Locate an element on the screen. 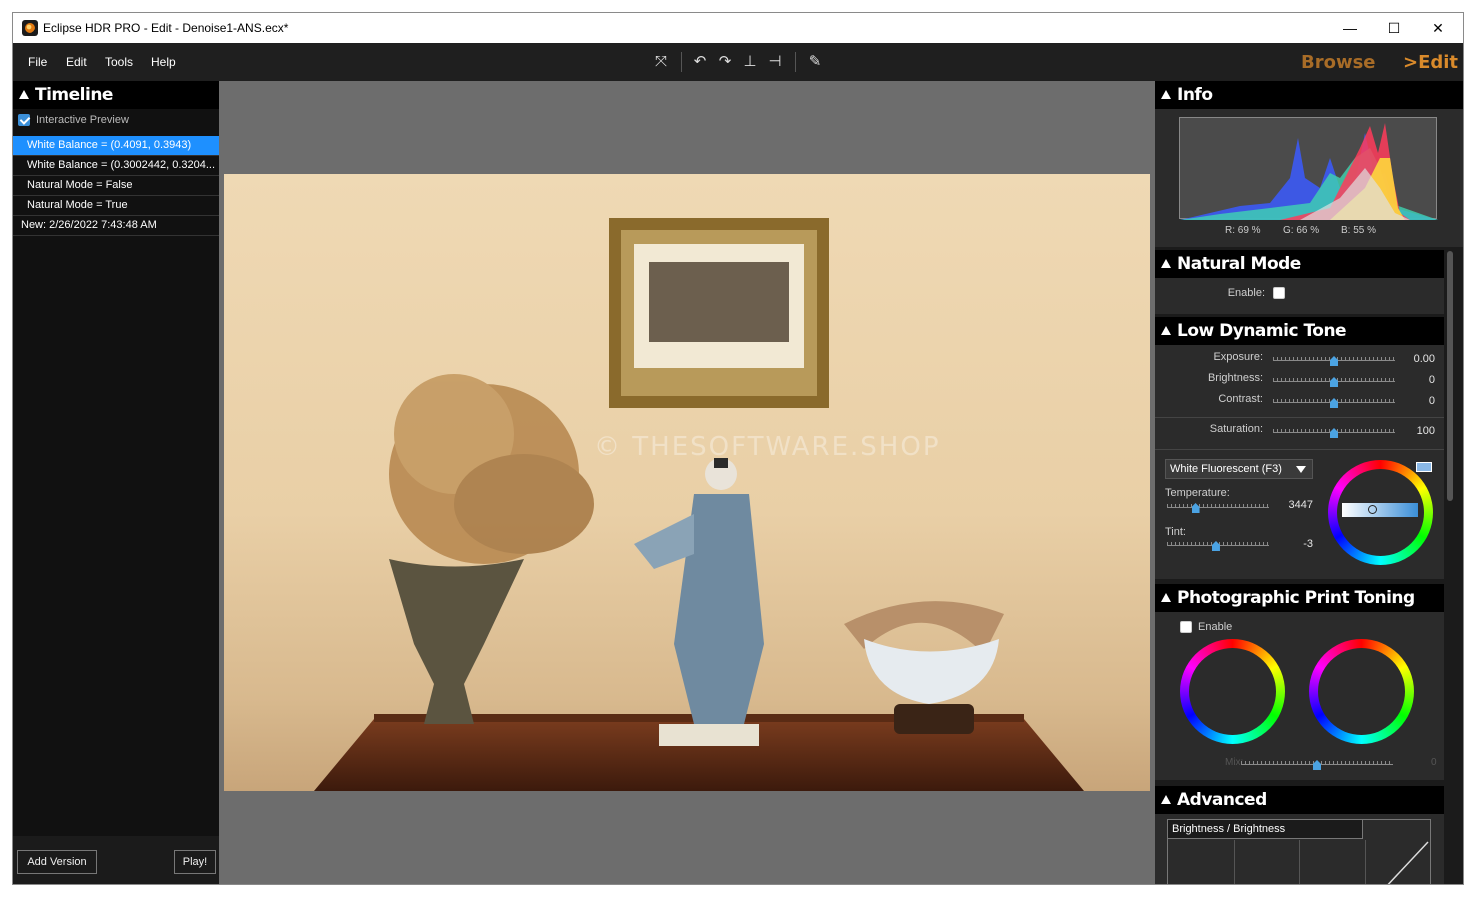 The image size is (1476, 897). print-toning-enable-label: Enable is located at coordinates (1215, 627).